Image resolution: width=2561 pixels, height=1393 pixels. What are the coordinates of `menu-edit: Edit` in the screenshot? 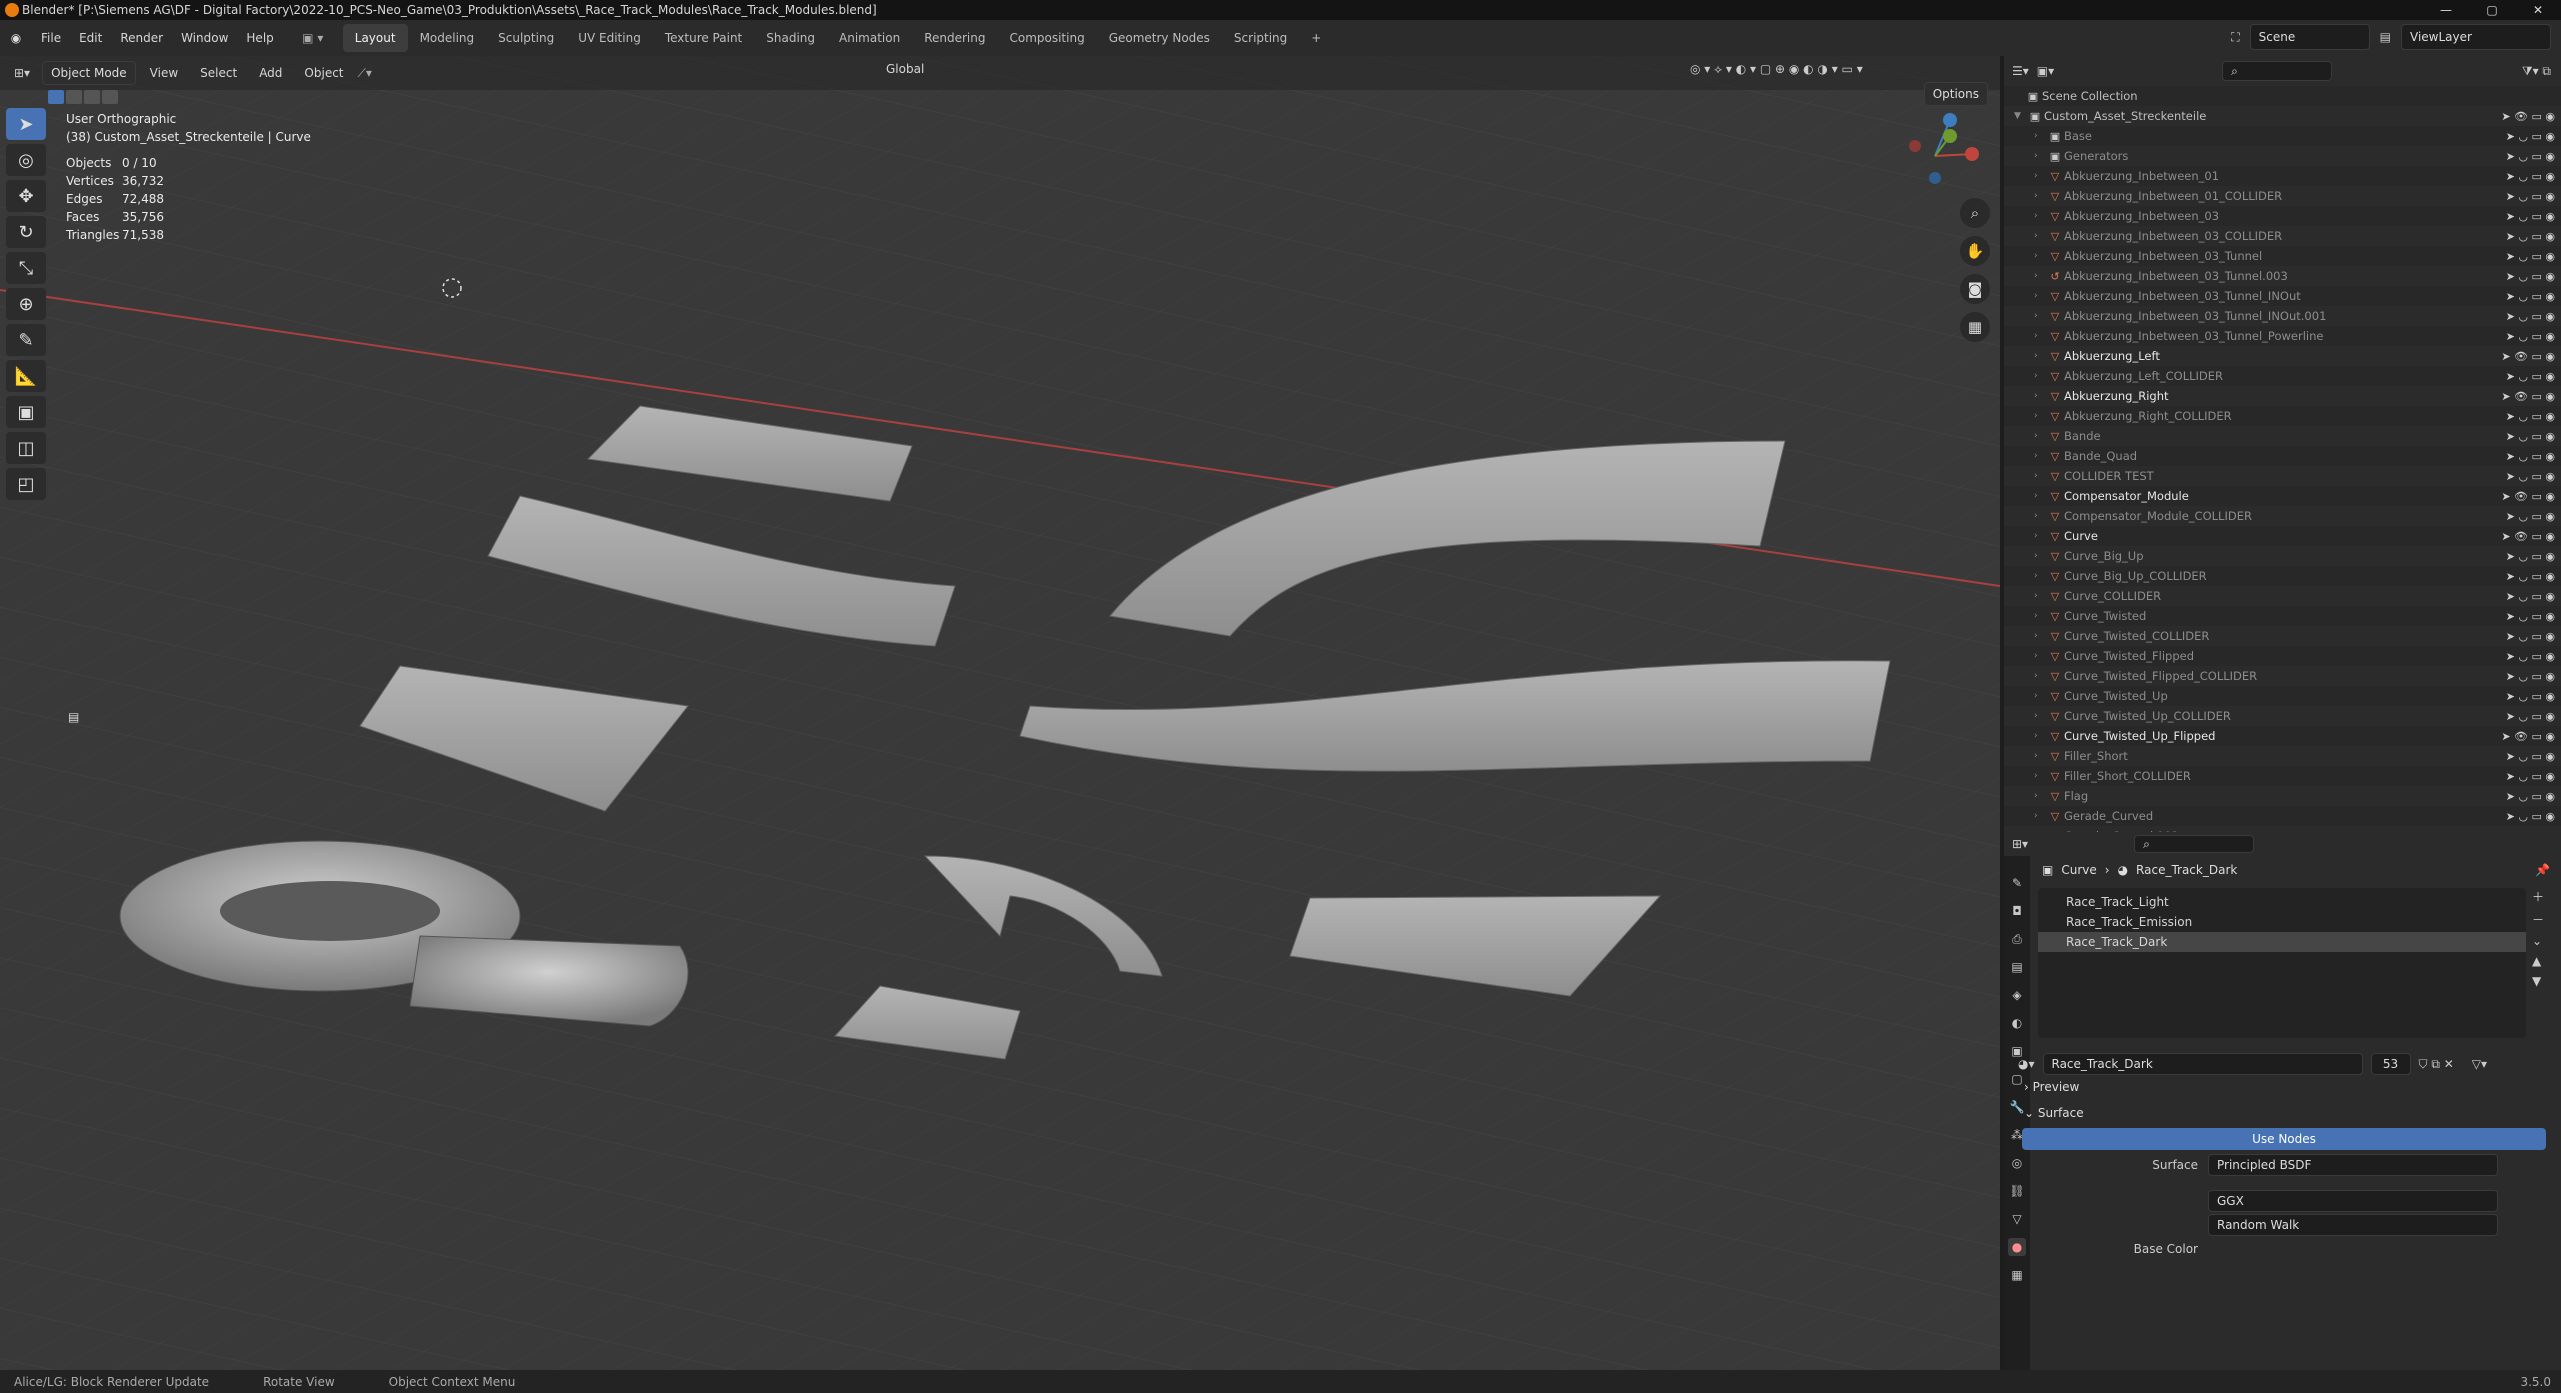 It's located at (90, 38).